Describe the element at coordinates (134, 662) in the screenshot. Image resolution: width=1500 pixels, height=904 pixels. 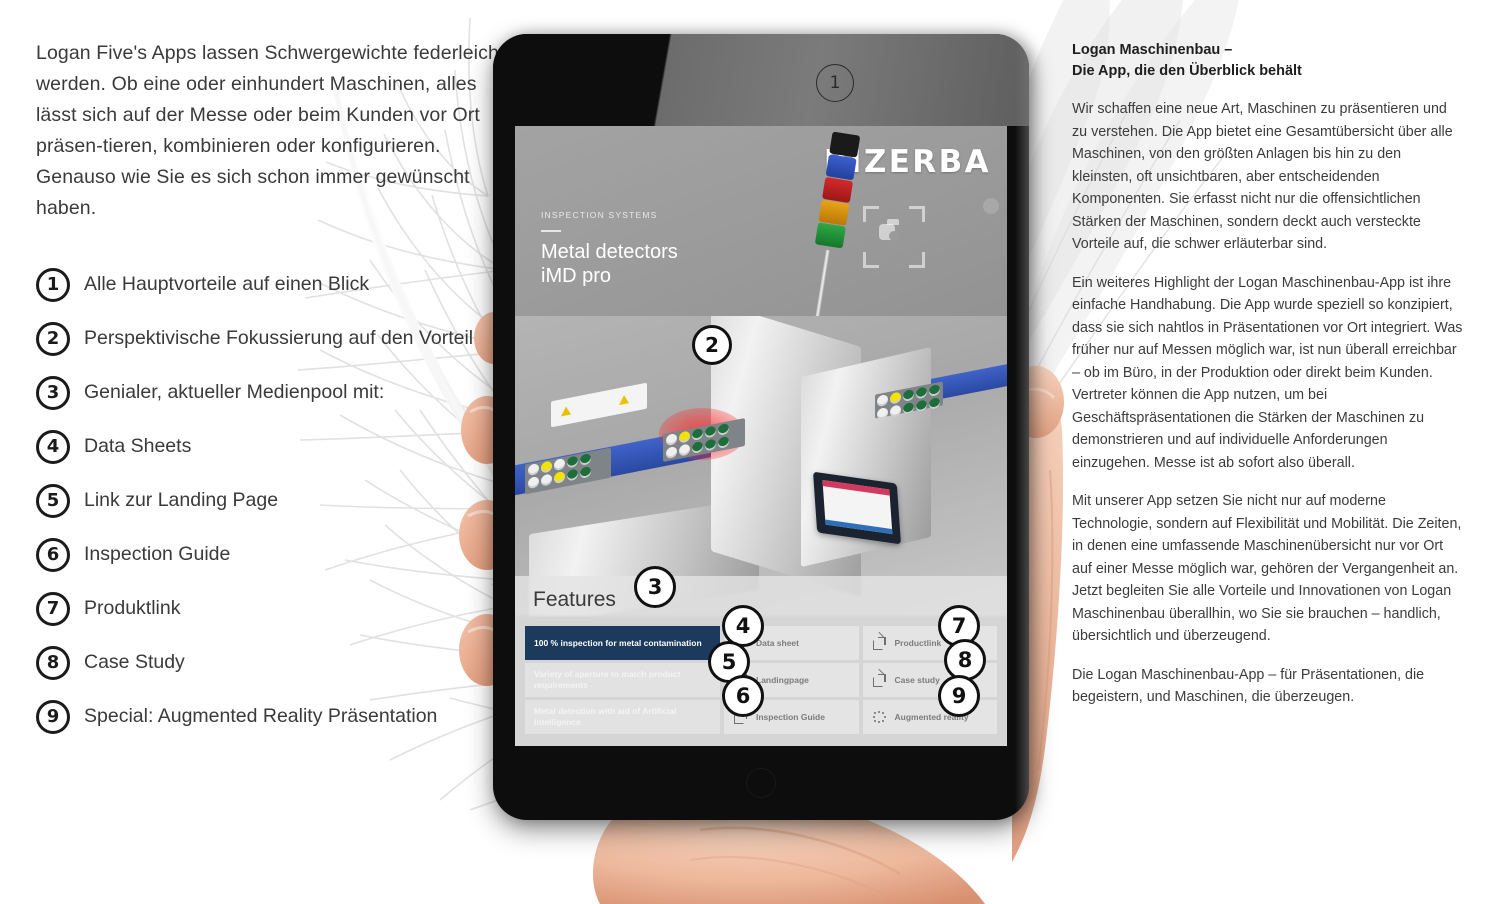
I see `legend-label-8: Case Study` at that location.